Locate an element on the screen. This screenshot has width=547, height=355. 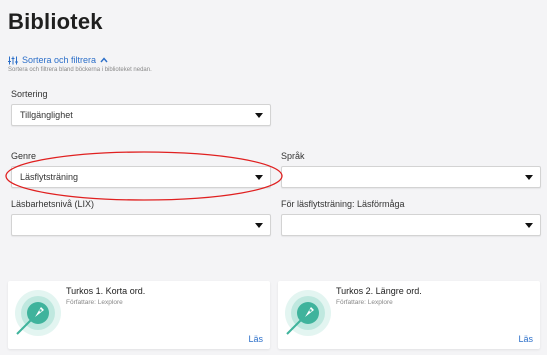
fluency-select is located at coordinates (411, 225).